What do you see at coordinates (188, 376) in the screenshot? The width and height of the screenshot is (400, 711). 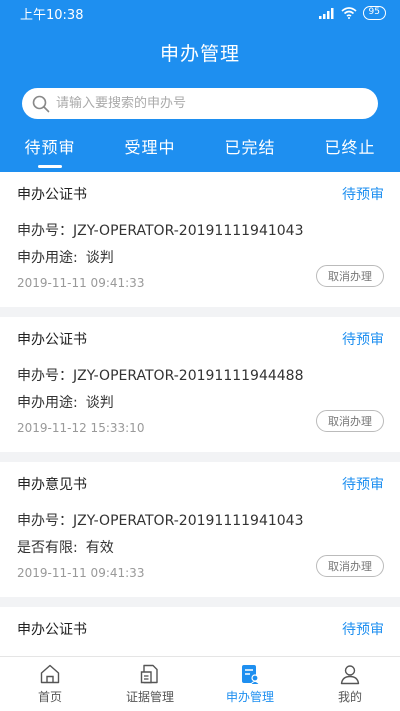 I see `application-number-value: JZY-OPERATOR-20191111944488` at bounding box center [188, 376].